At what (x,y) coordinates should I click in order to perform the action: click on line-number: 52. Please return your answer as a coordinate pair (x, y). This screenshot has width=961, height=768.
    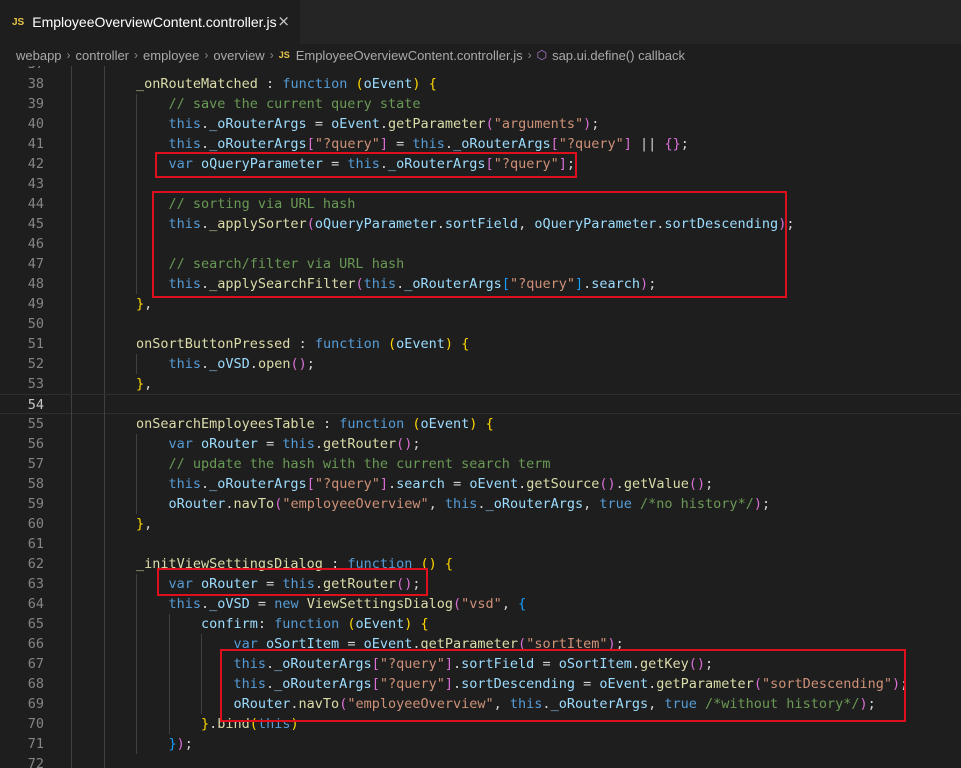
    Looking at the image, I should click on (35, 364).